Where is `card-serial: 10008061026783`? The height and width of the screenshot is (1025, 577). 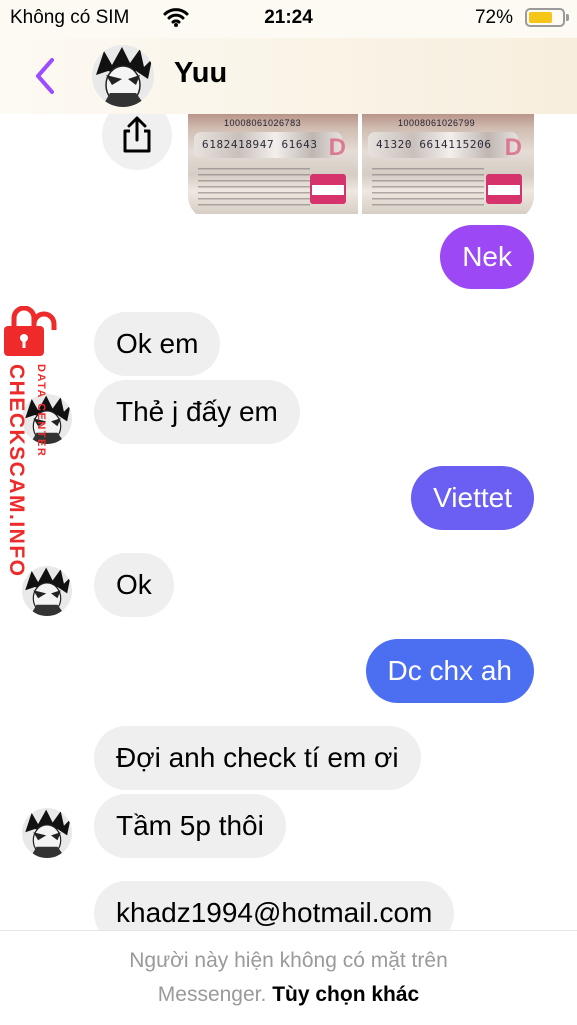 card-serial: 10008061026783 is located at coordinates (263, 123).